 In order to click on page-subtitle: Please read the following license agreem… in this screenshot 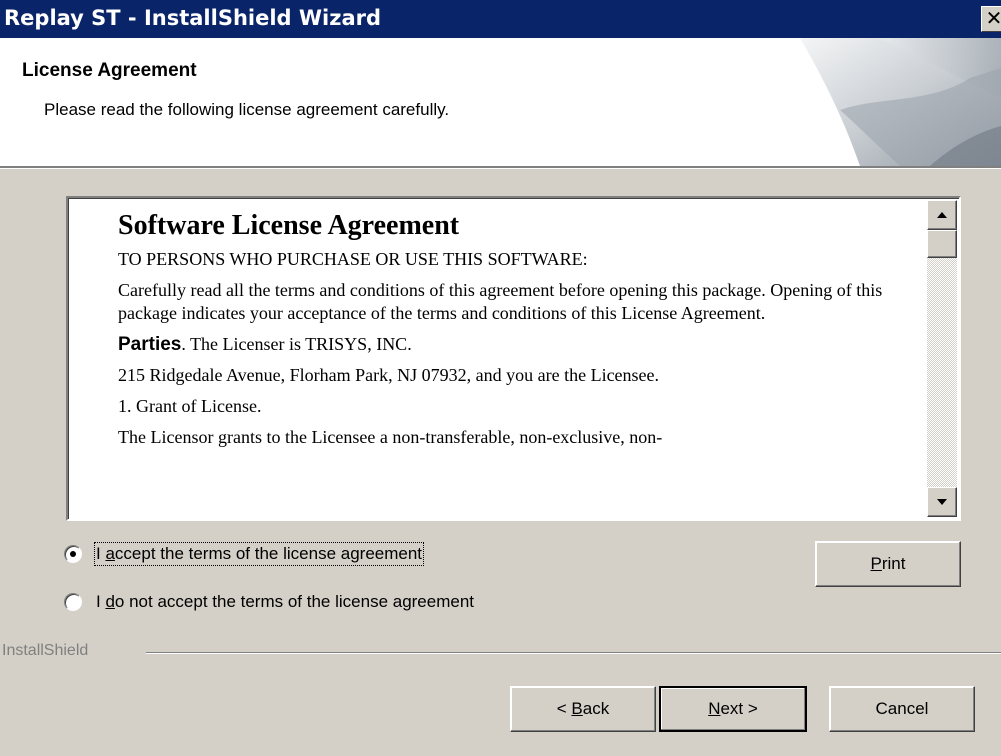, I will do `click(247, 109)`.